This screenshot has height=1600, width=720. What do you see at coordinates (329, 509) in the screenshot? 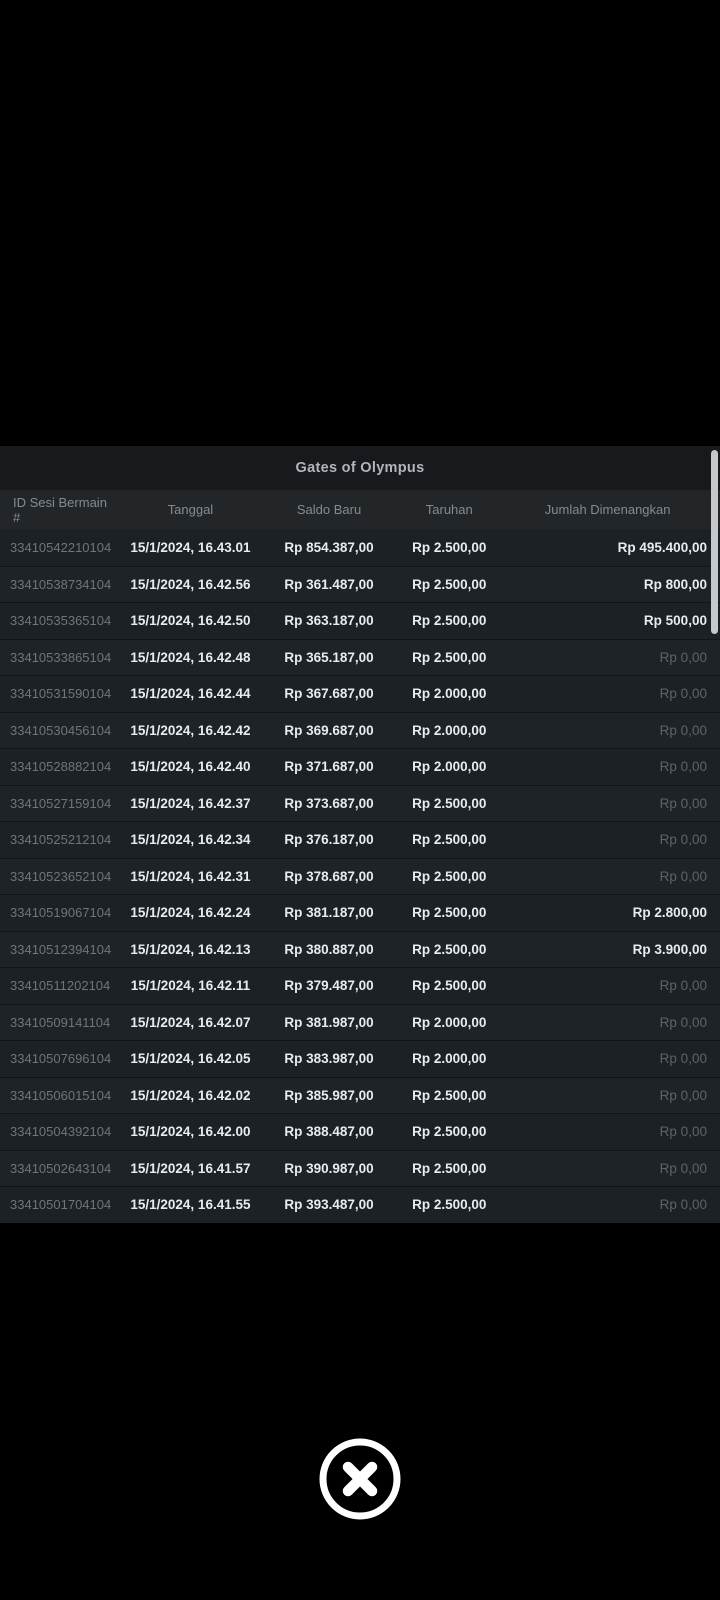
I see `column-header-balance: Saldo Baru` at bounding box center [329, 509].